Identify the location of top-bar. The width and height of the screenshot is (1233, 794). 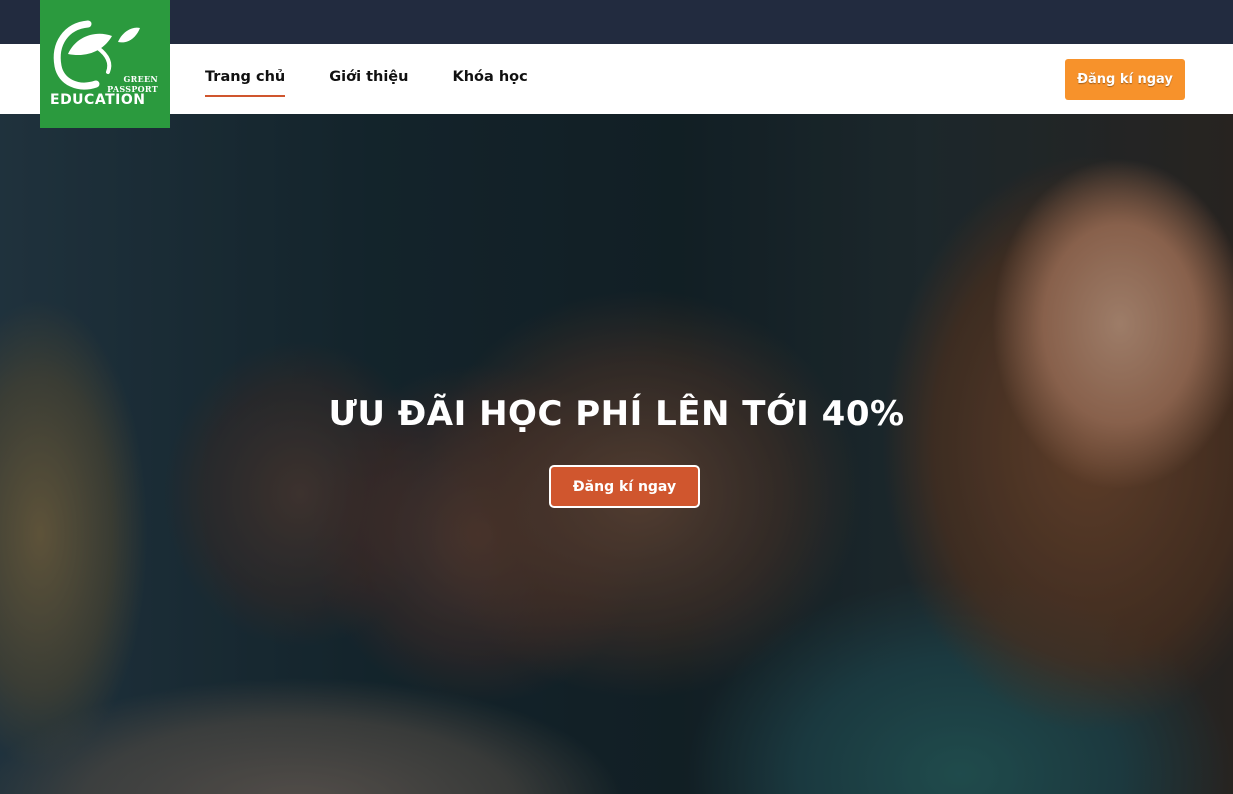
(616, 22).